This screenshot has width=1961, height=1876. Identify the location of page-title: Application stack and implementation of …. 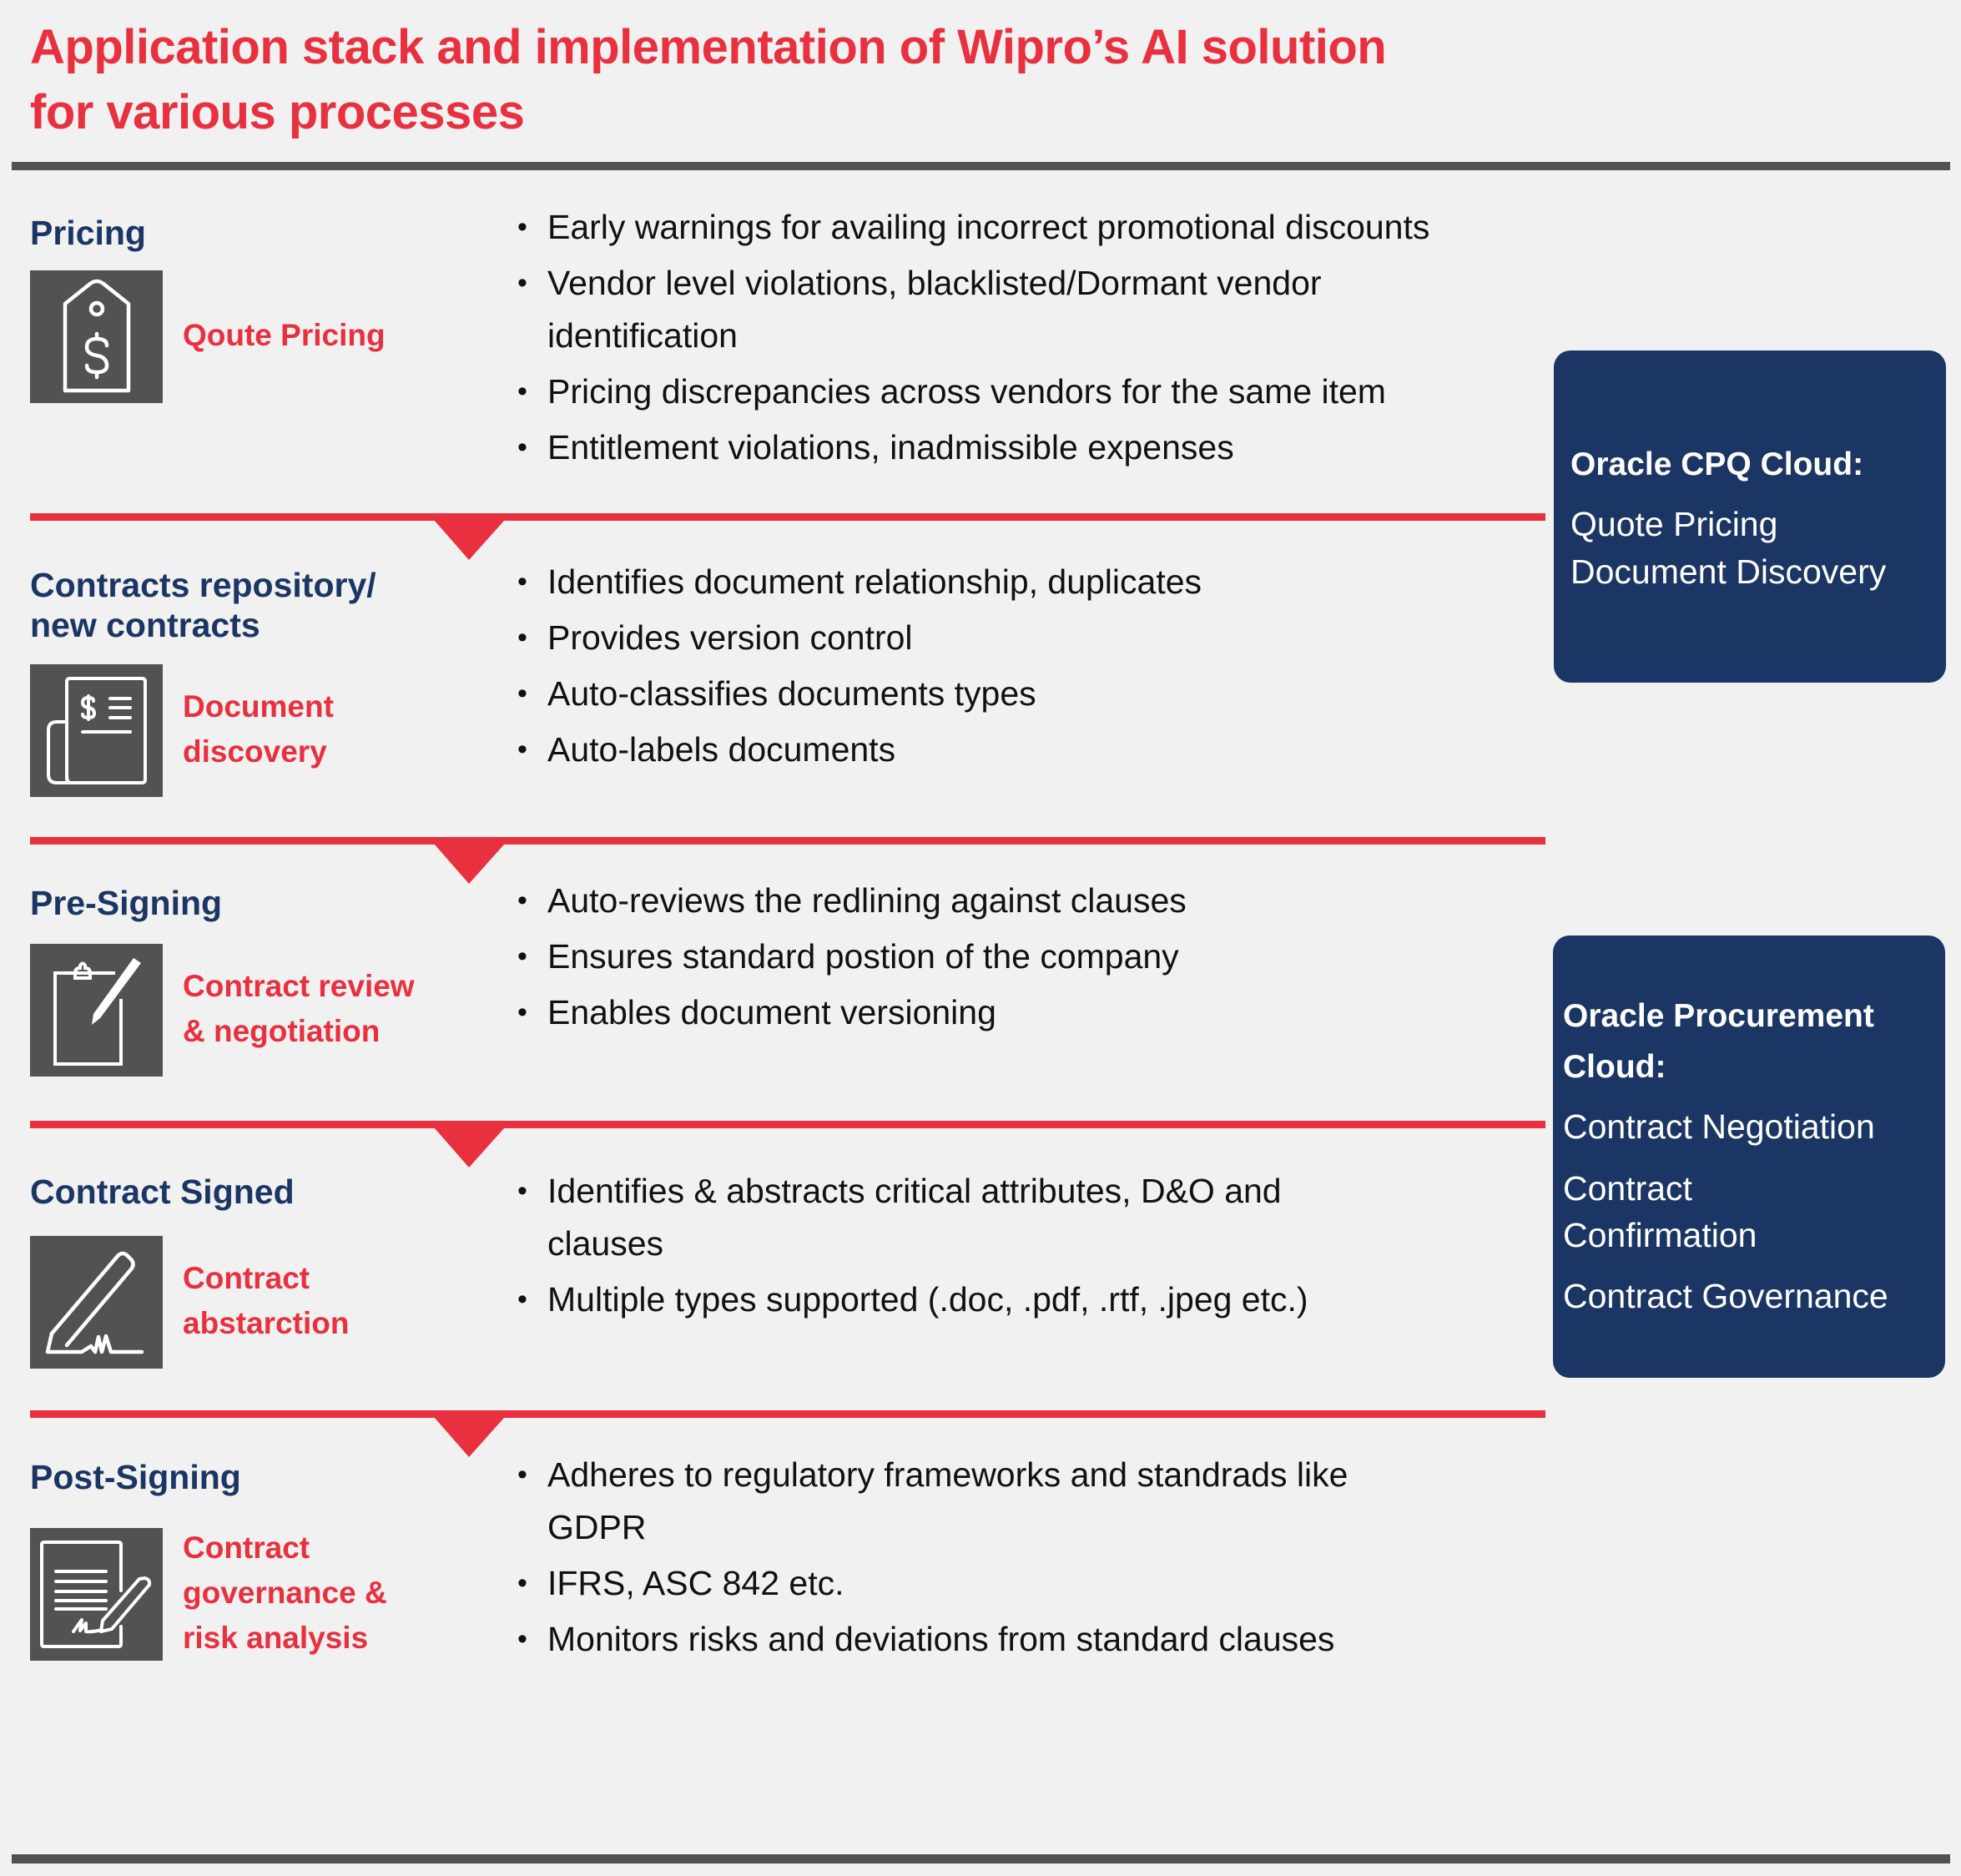
(708, 79).